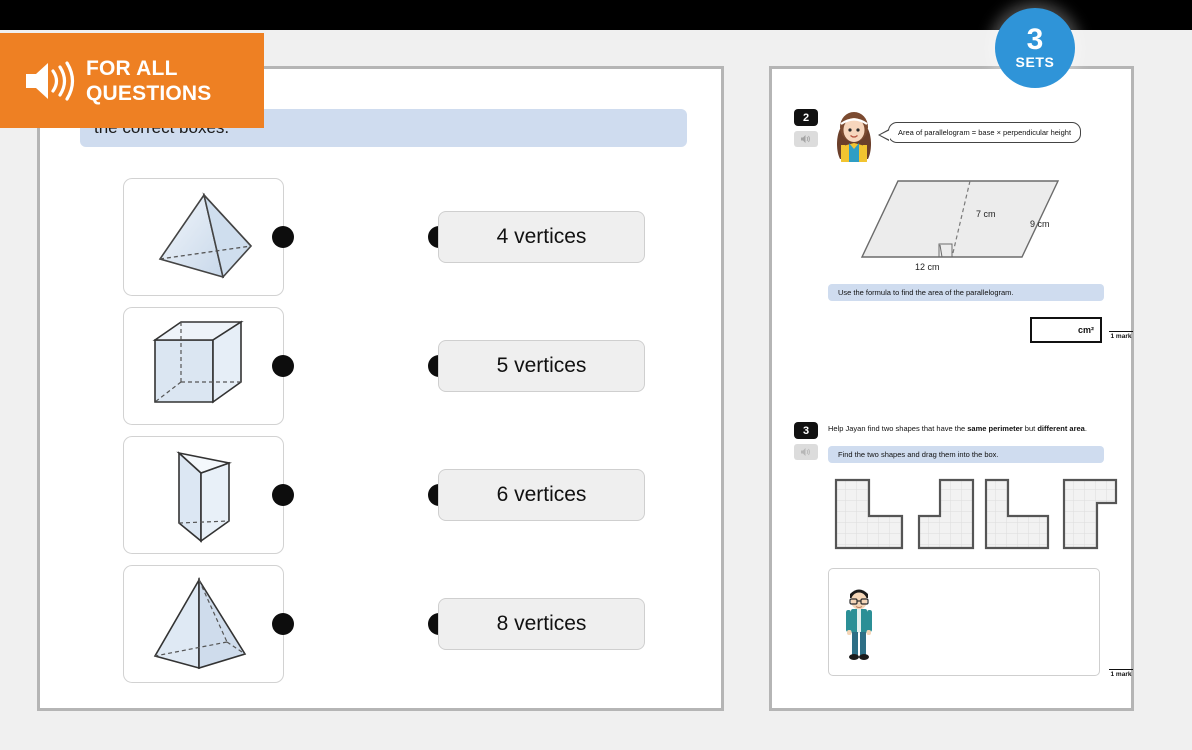 The image size is (1192, 750). I want to click on match-row: 5 vertices, so click(383, 367).